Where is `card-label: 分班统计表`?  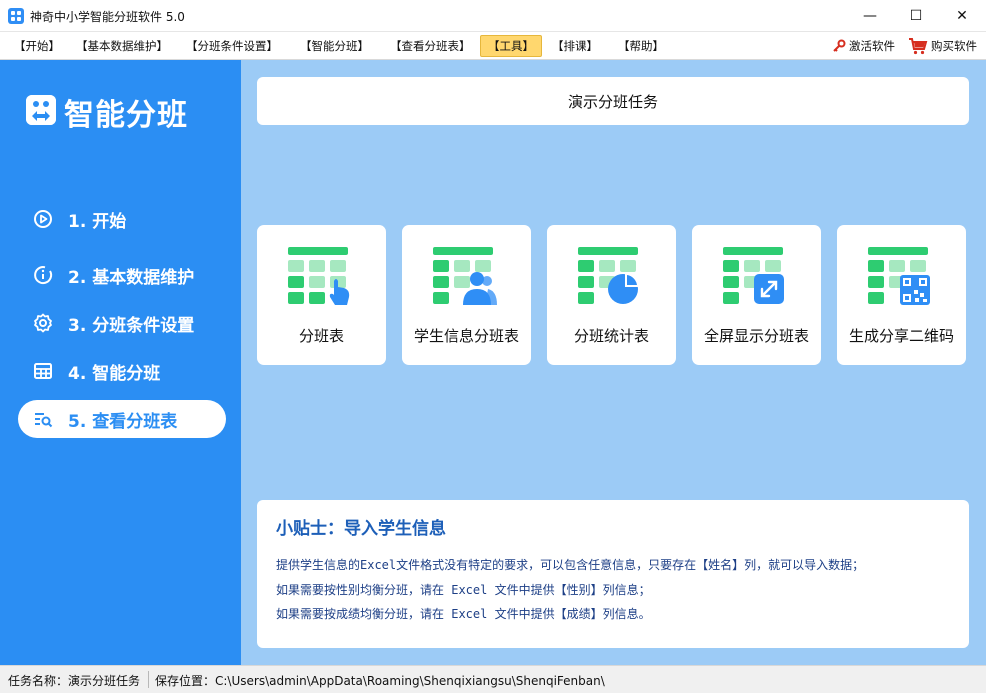
card-label: 分班统计表 is located at coordinates (611, 336).